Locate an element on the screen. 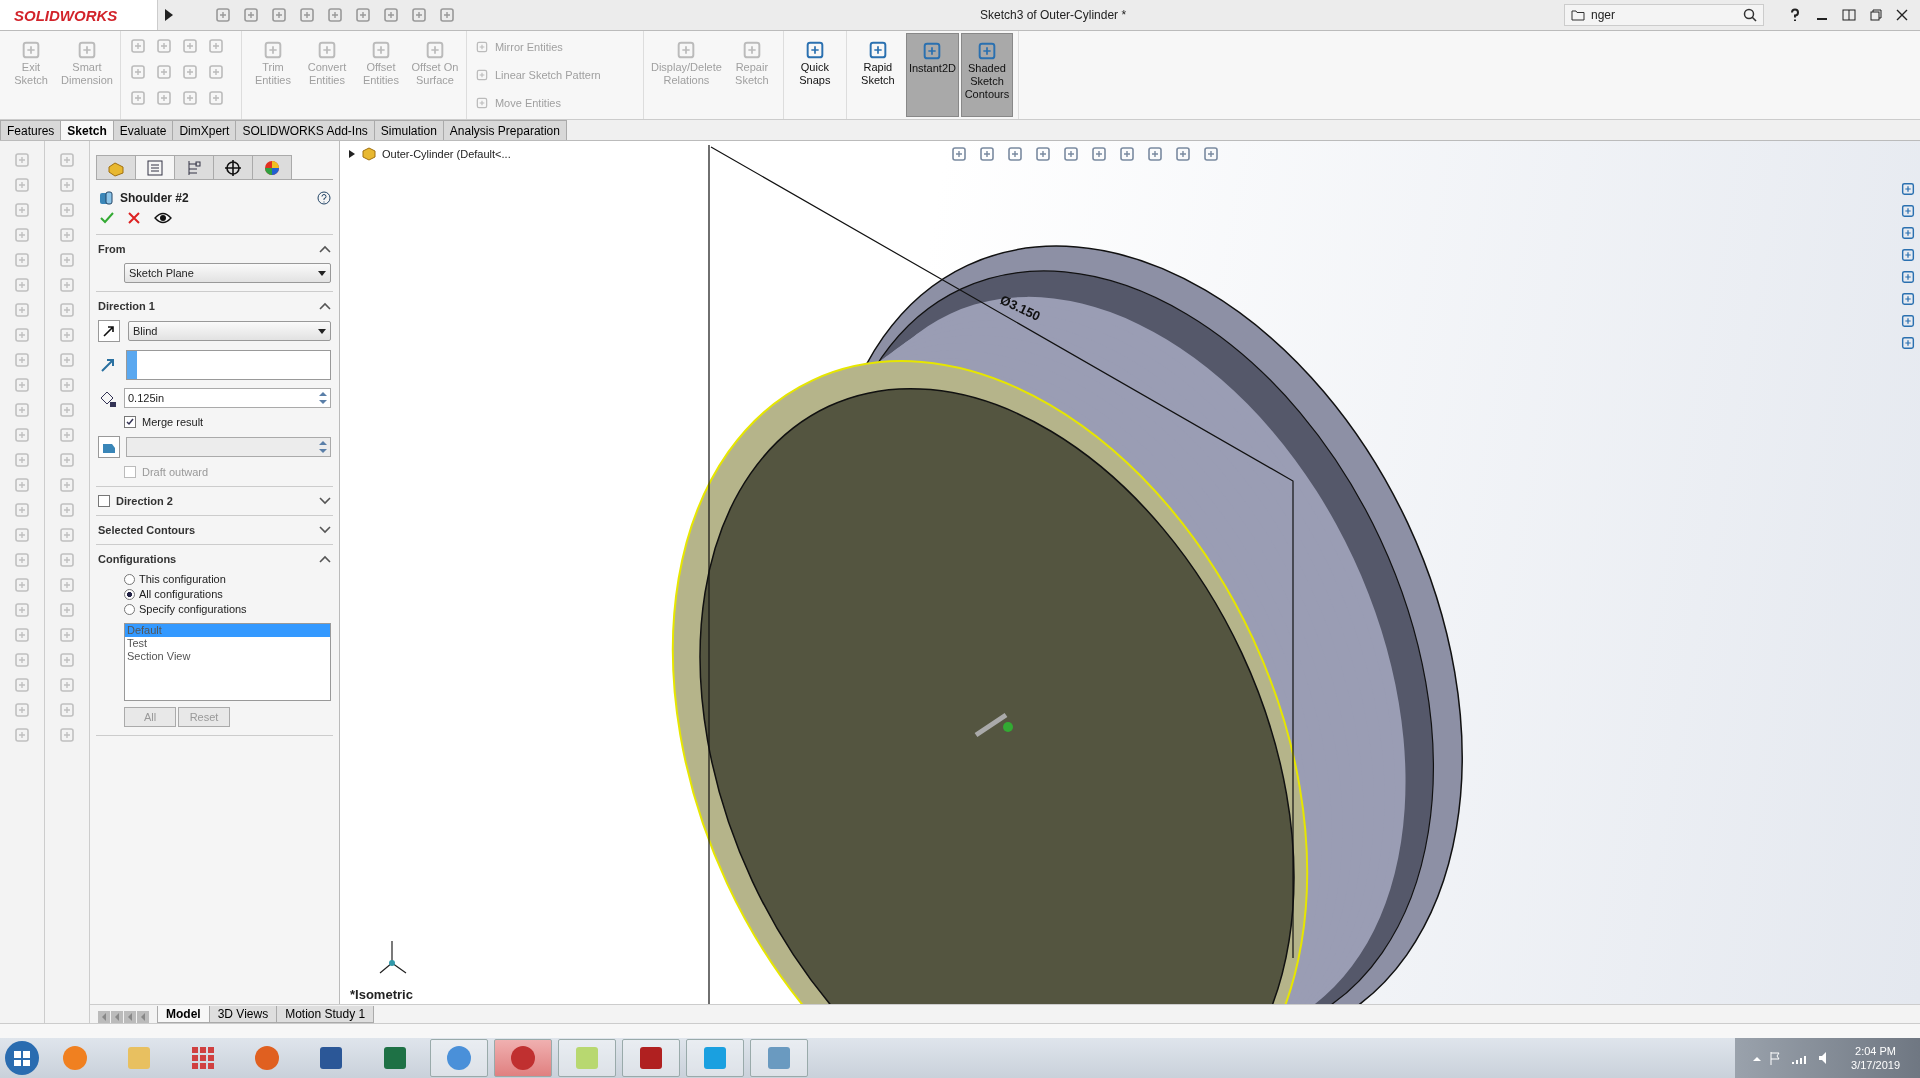  folder-icon is located at coordinates (1578, 15).